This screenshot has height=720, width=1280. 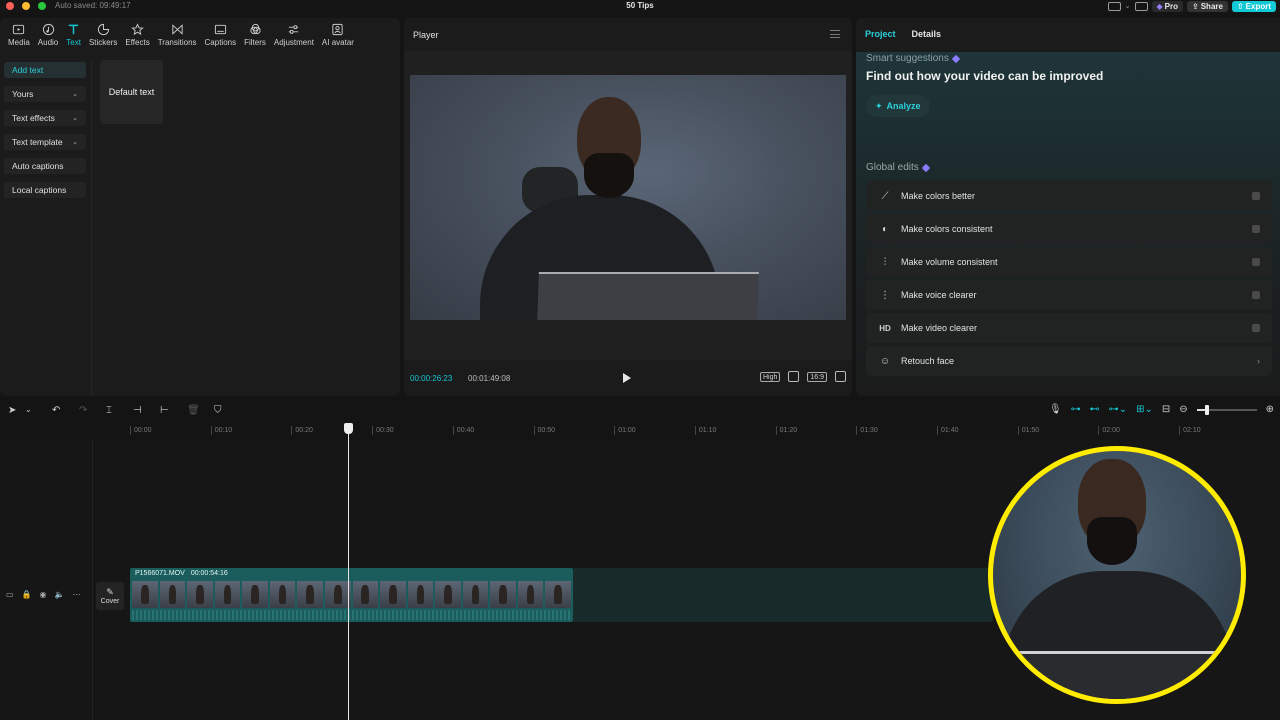 What do you see at coordinates (131, 92) in the screenshot?
I see `default-text-tile: Default text` at bounding box center [131, 92].